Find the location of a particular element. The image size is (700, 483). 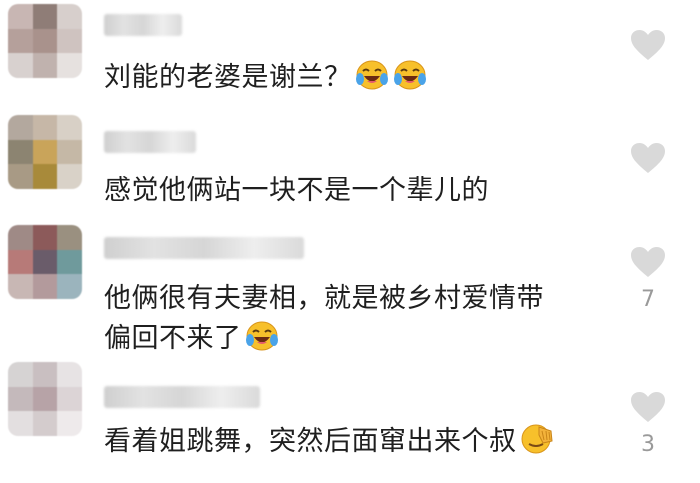

comment-text: 刘能的老婆是谢兰？ is located at coordinates (347, 80).